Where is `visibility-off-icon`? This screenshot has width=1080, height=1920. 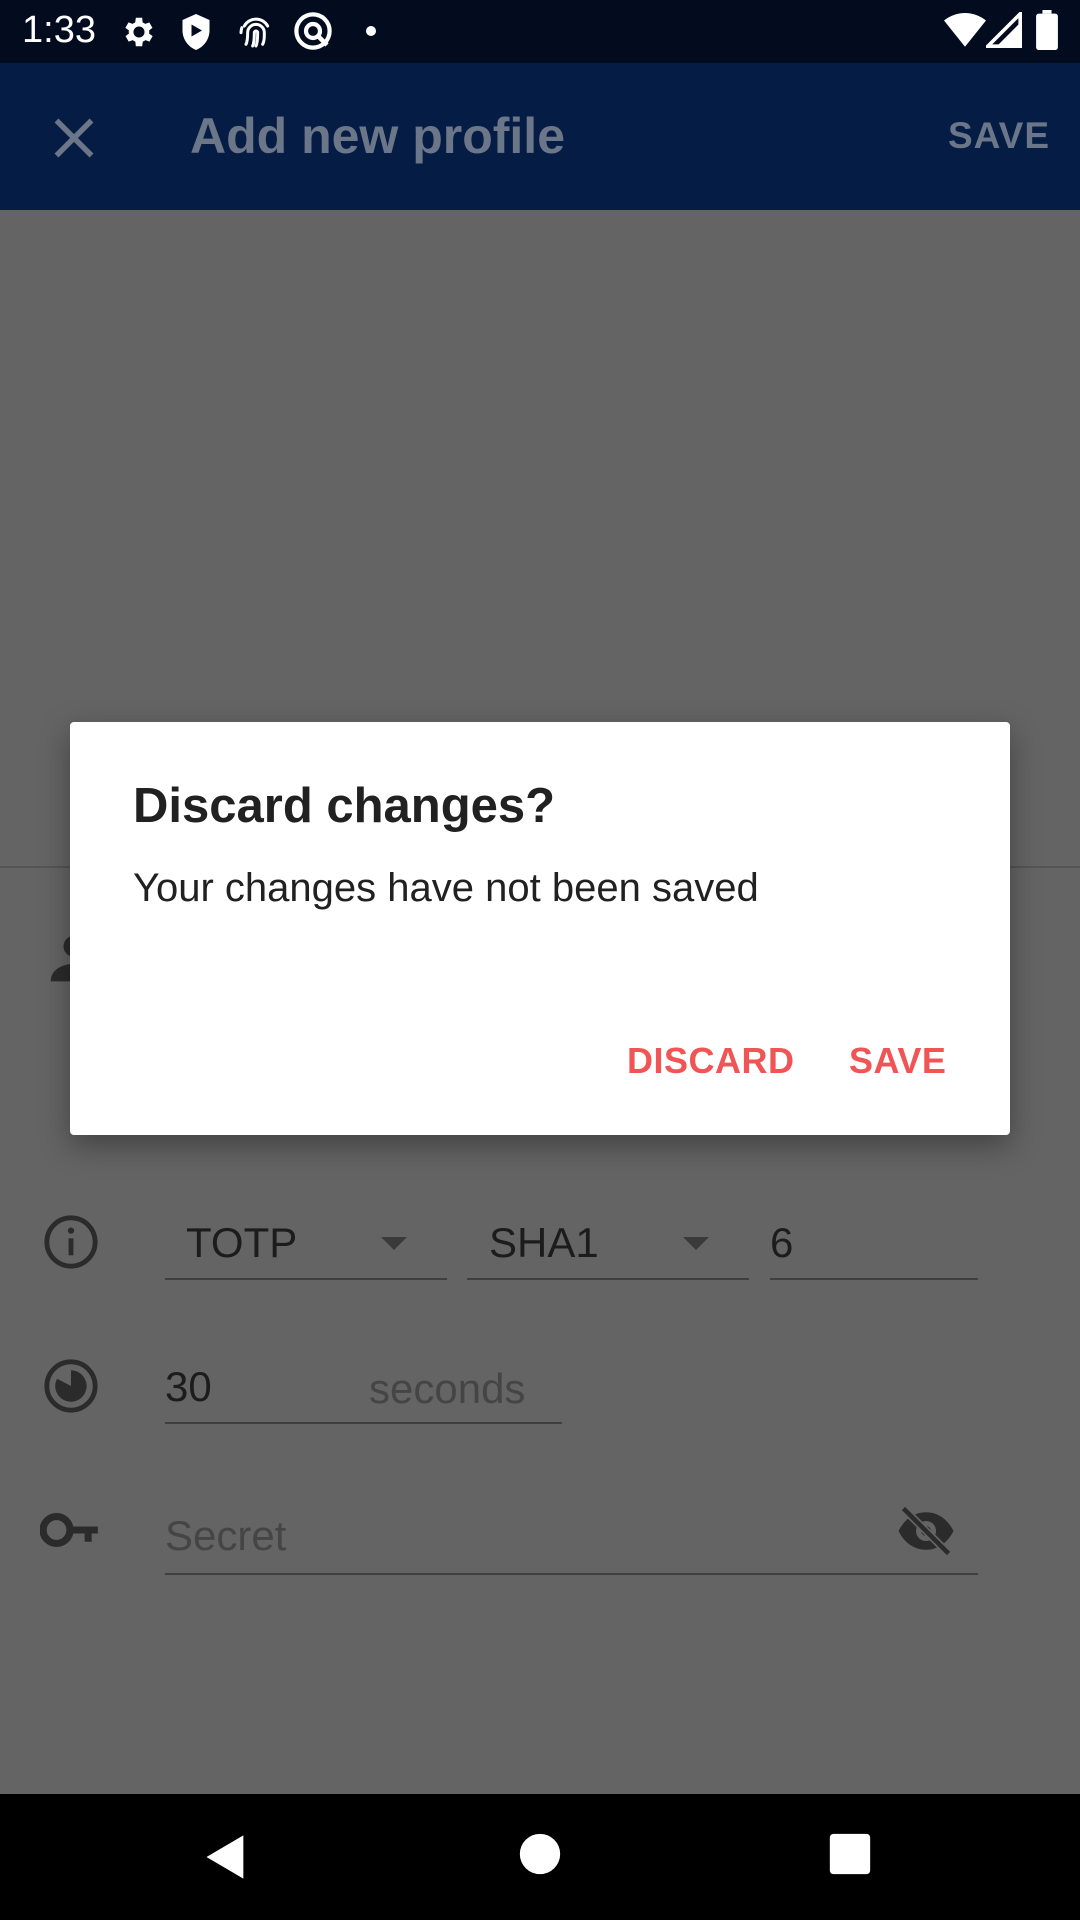 visibility-off-icon is located at coordinates (926, 1531).